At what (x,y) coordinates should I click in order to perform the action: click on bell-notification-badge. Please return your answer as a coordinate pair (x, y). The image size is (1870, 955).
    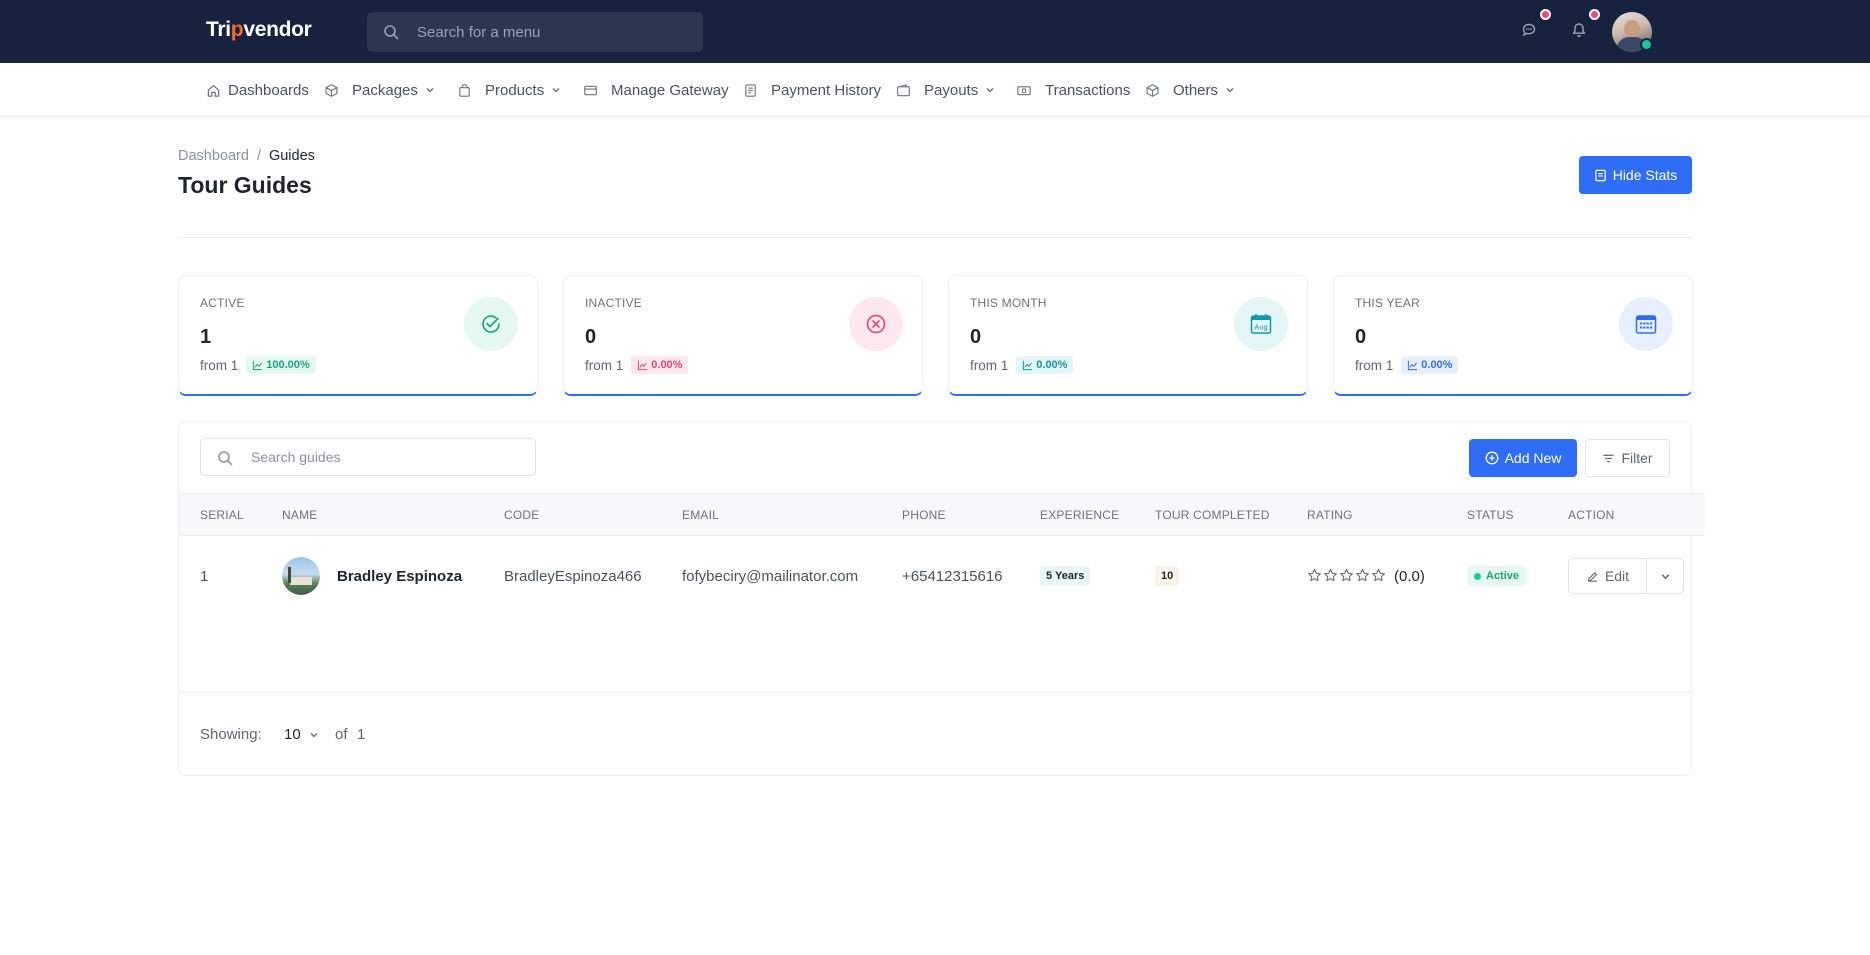
    Looking at the image, I should click on (1594, 14).